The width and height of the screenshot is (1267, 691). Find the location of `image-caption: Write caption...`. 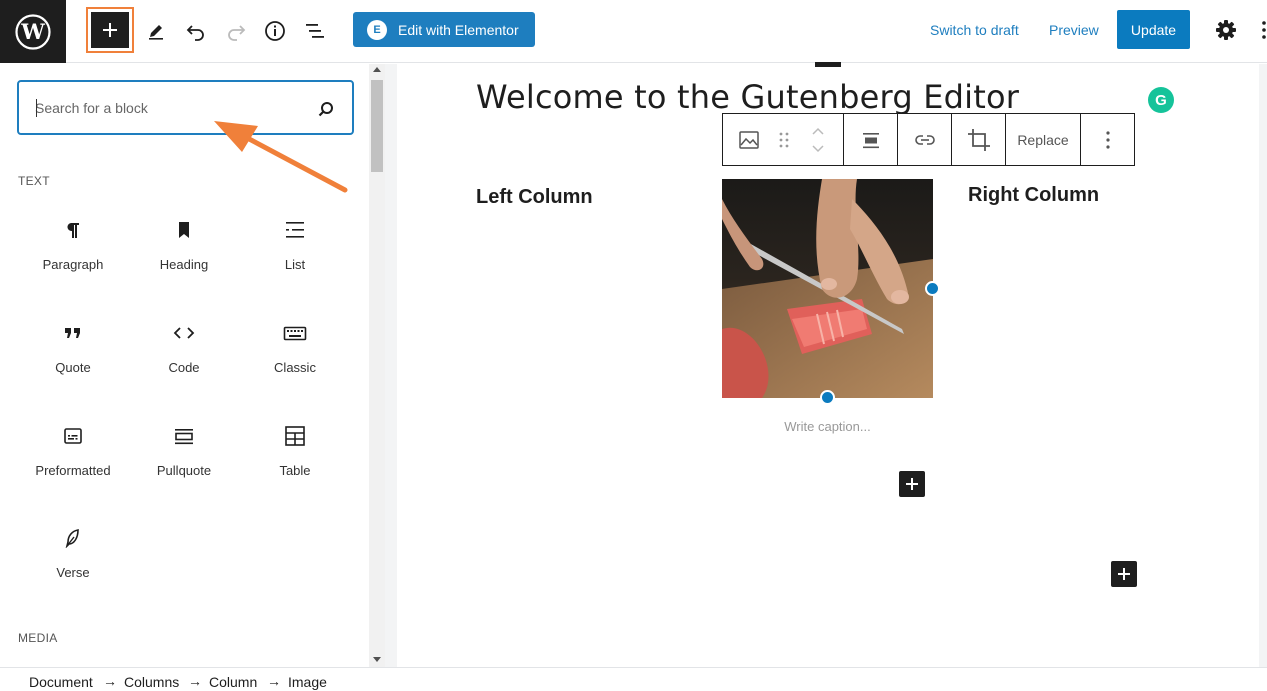

image-caption: Write caption... is located at coordinates (827, 426).